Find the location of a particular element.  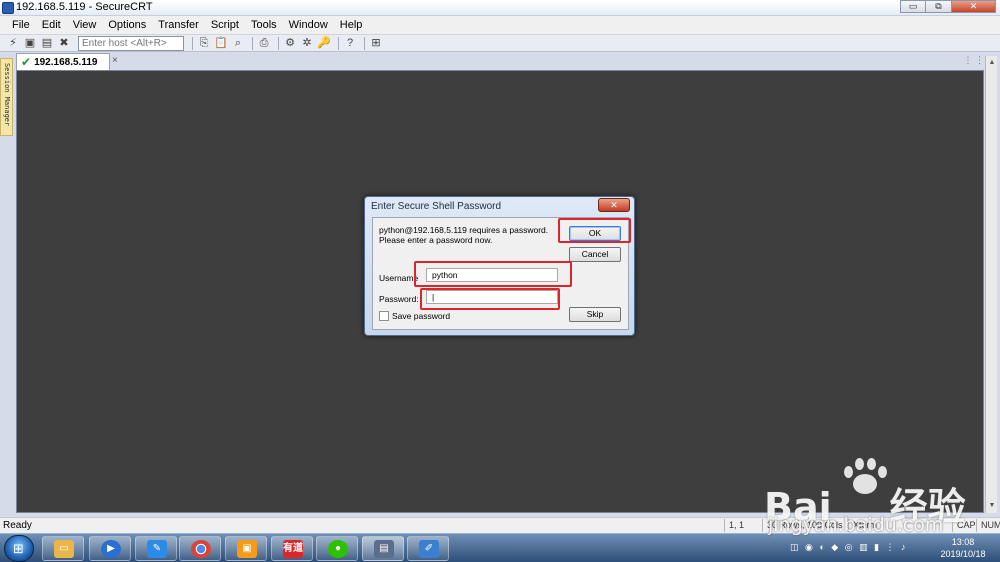

start-button: ⊞ is located at coordinates (19, 548).